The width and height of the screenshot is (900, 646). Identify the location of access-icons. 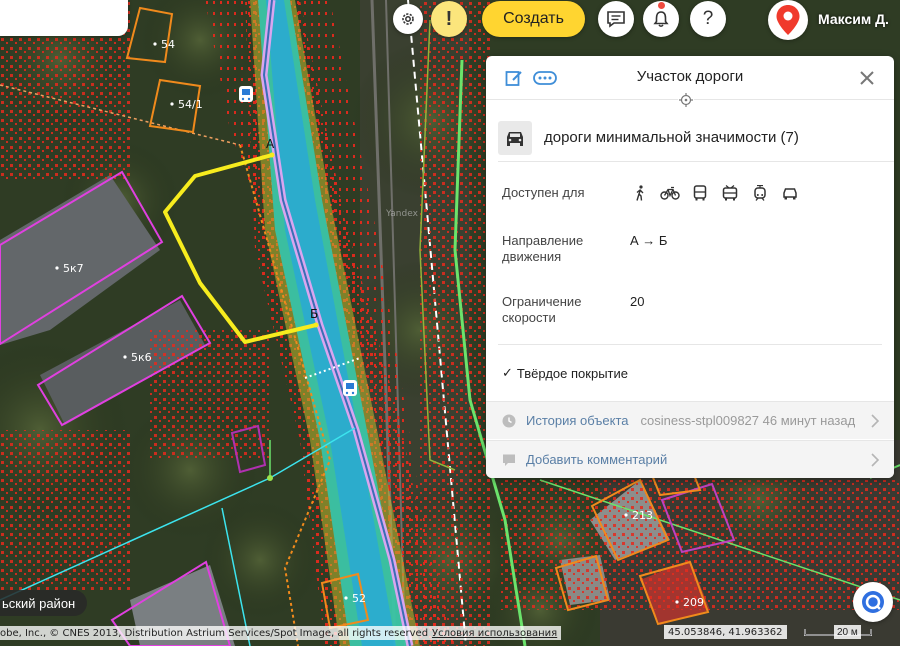
(715, 193).